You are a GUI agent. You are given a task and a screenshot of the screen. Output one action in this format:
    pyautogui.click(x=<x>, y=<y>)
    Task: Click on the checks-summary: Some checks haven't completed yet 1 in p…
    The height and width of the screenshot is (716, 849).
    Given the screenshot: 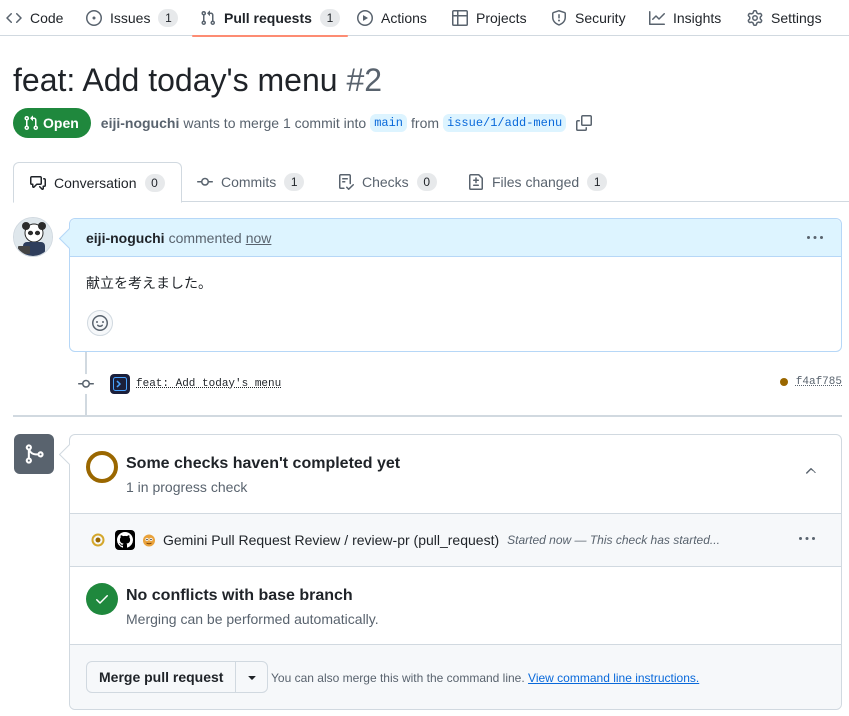 What is the action you would take?
    pyautogui.click(x=455, y=474)
    